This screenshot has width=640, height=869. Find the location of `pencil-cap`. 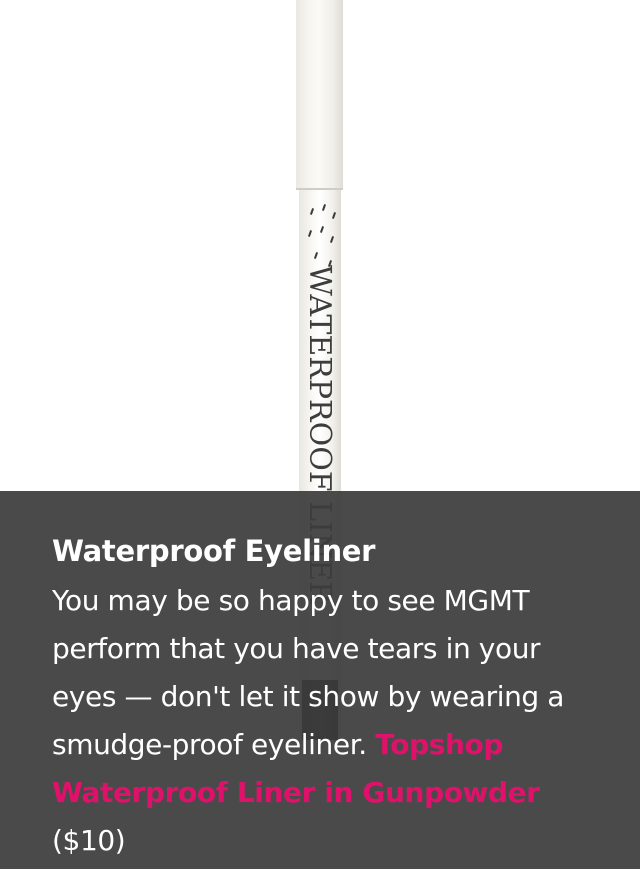

pencil-cap is located at coordinates (319, 95).